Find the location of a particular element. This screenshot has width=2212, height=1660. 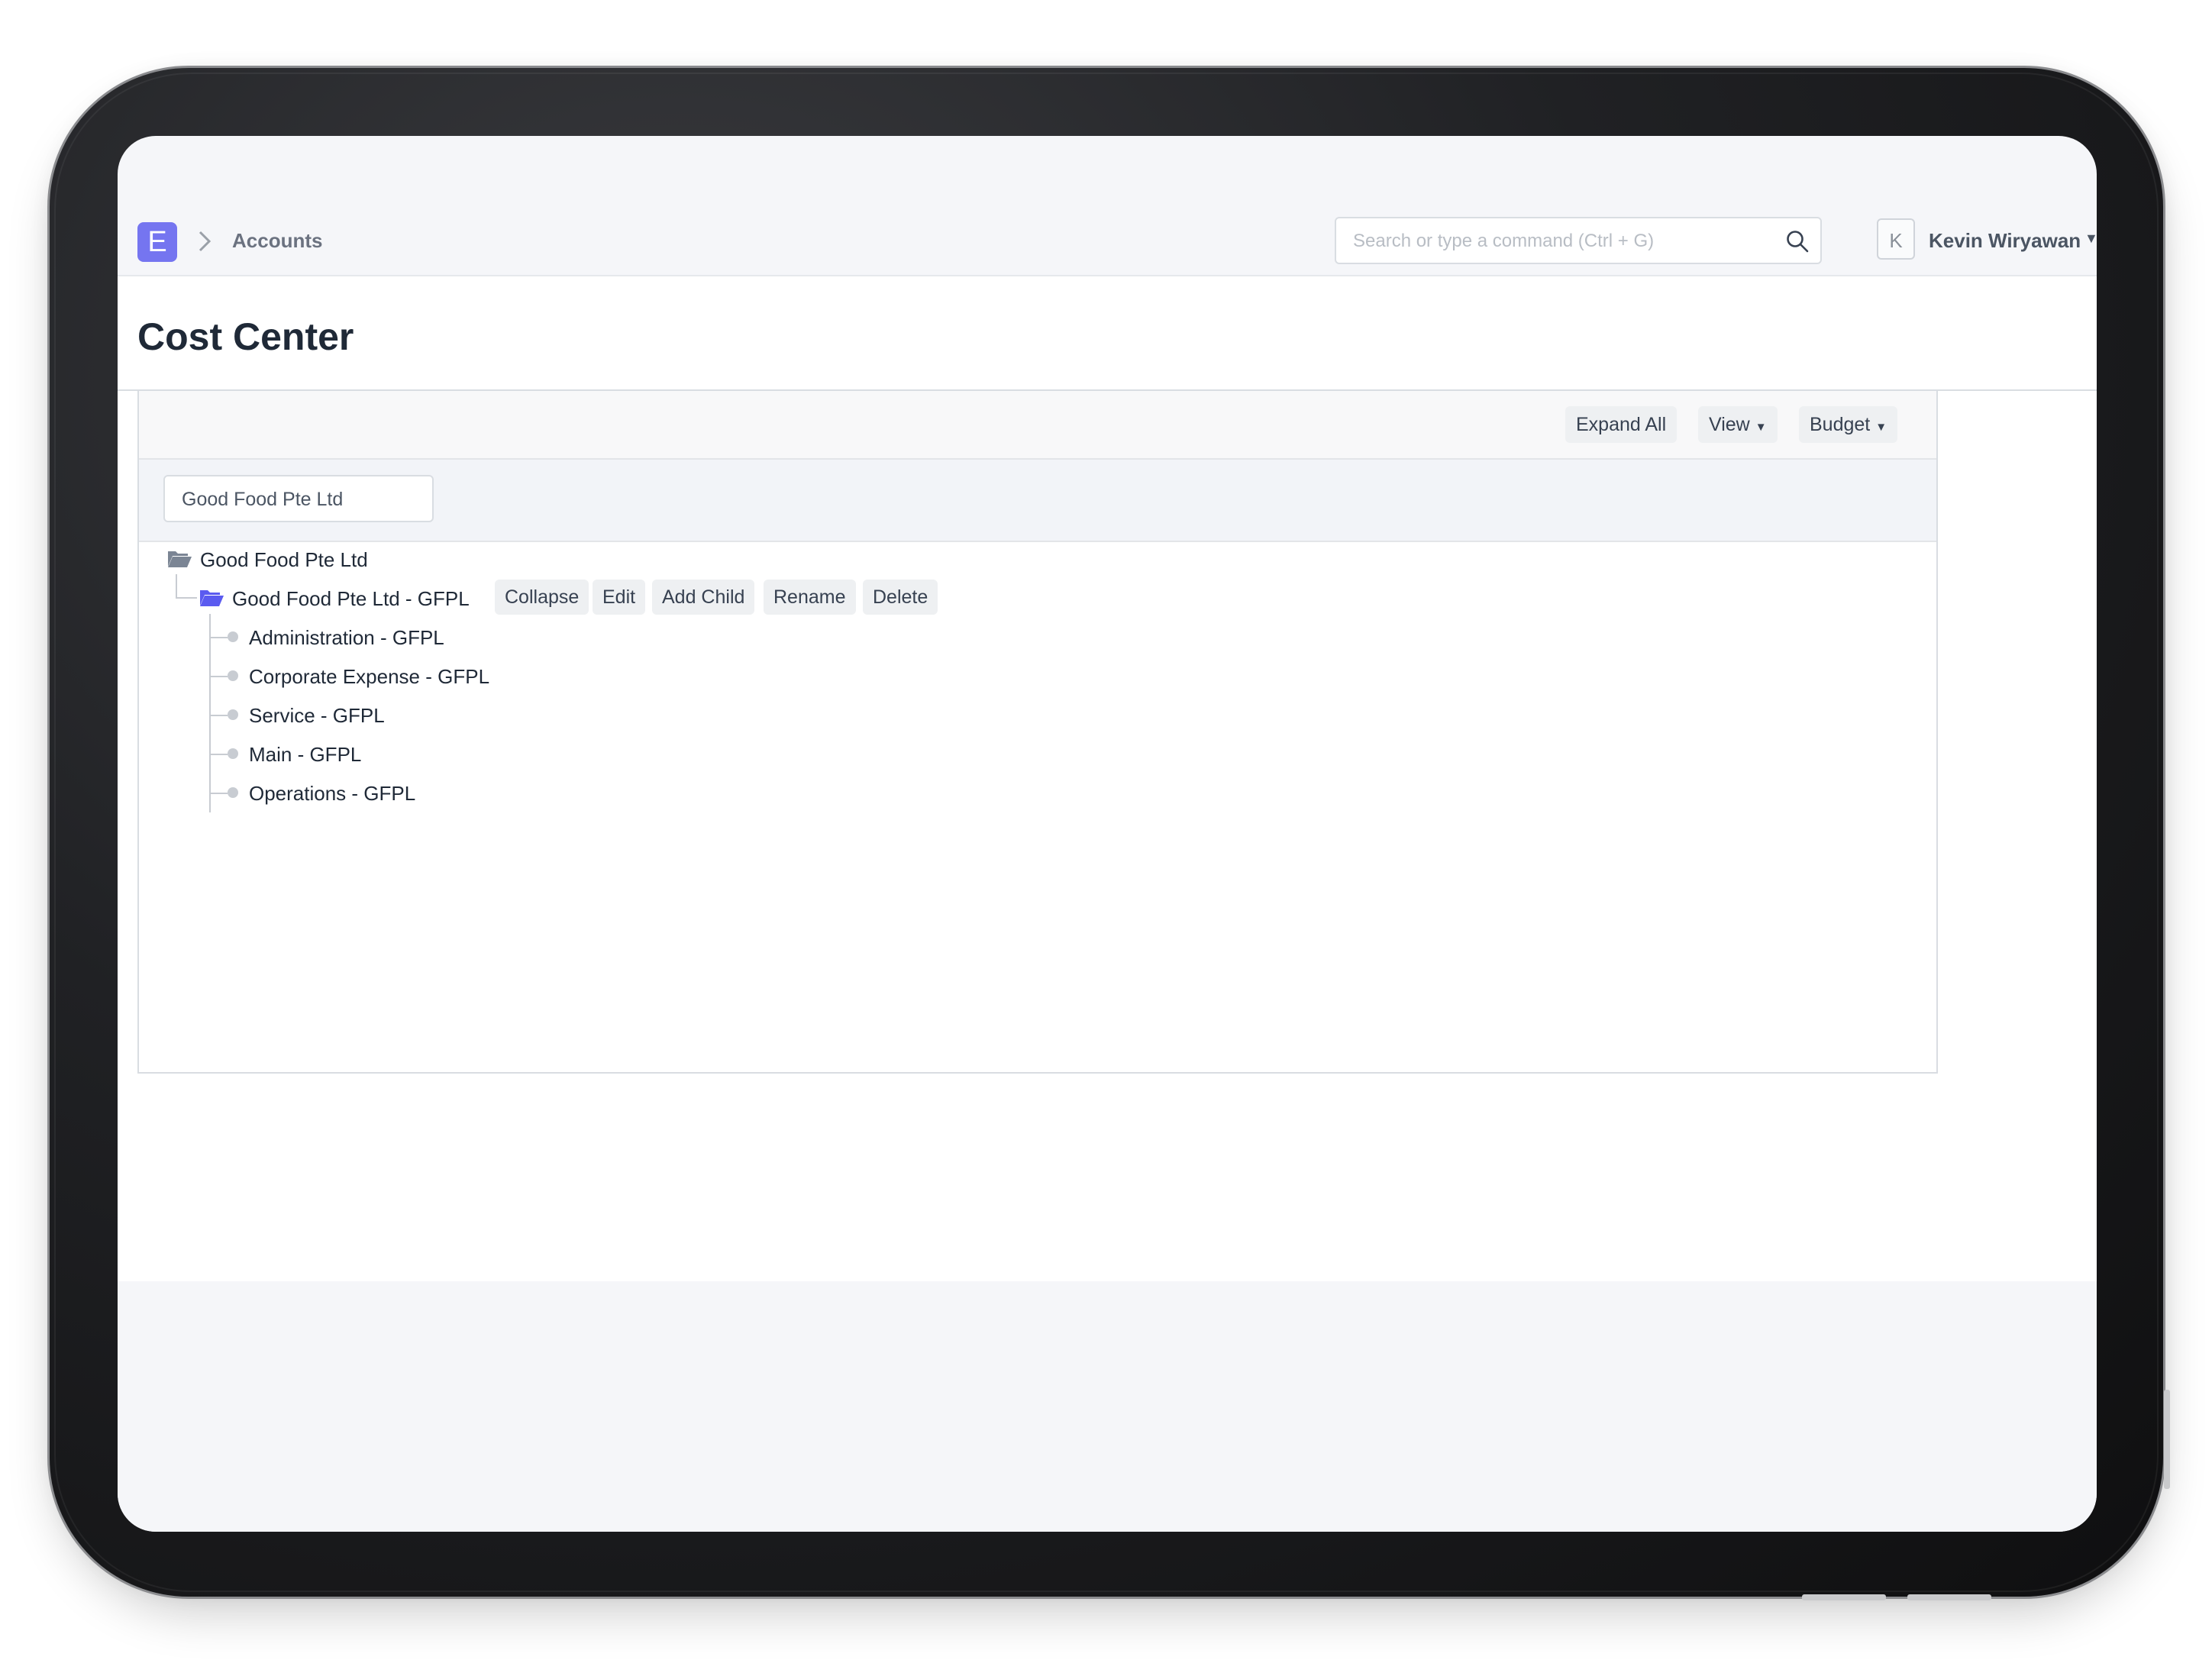

view-button: View ▼ is located at coordinates (1738, 424).